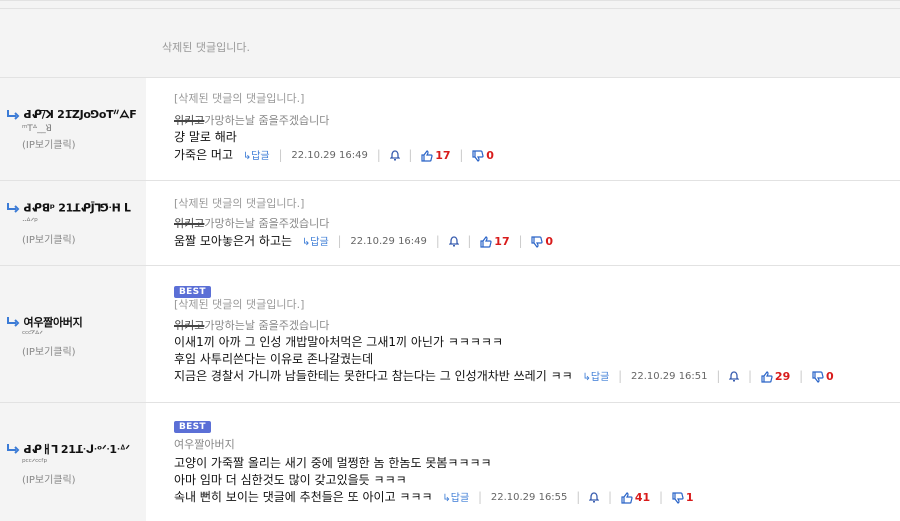 This screenshot has width=900, height=521. What do you see at coordinates (205, 137) in the screenshot?
I see `comment-line: 걍 말로 해라` at bounding box center [205, 137].